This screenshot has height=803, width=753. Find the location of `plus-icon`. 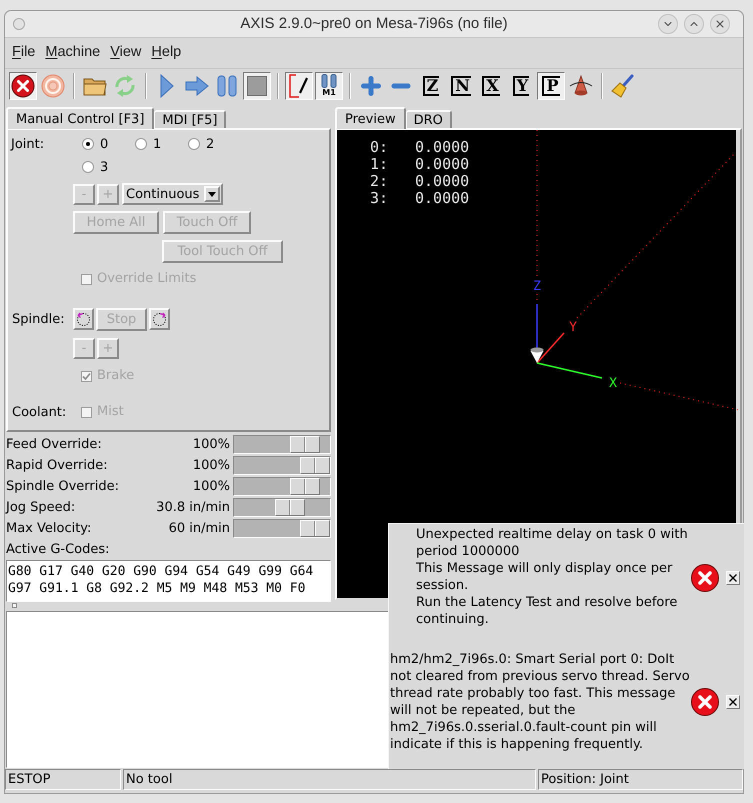

plus-icon is located at coordinates (371, 86).